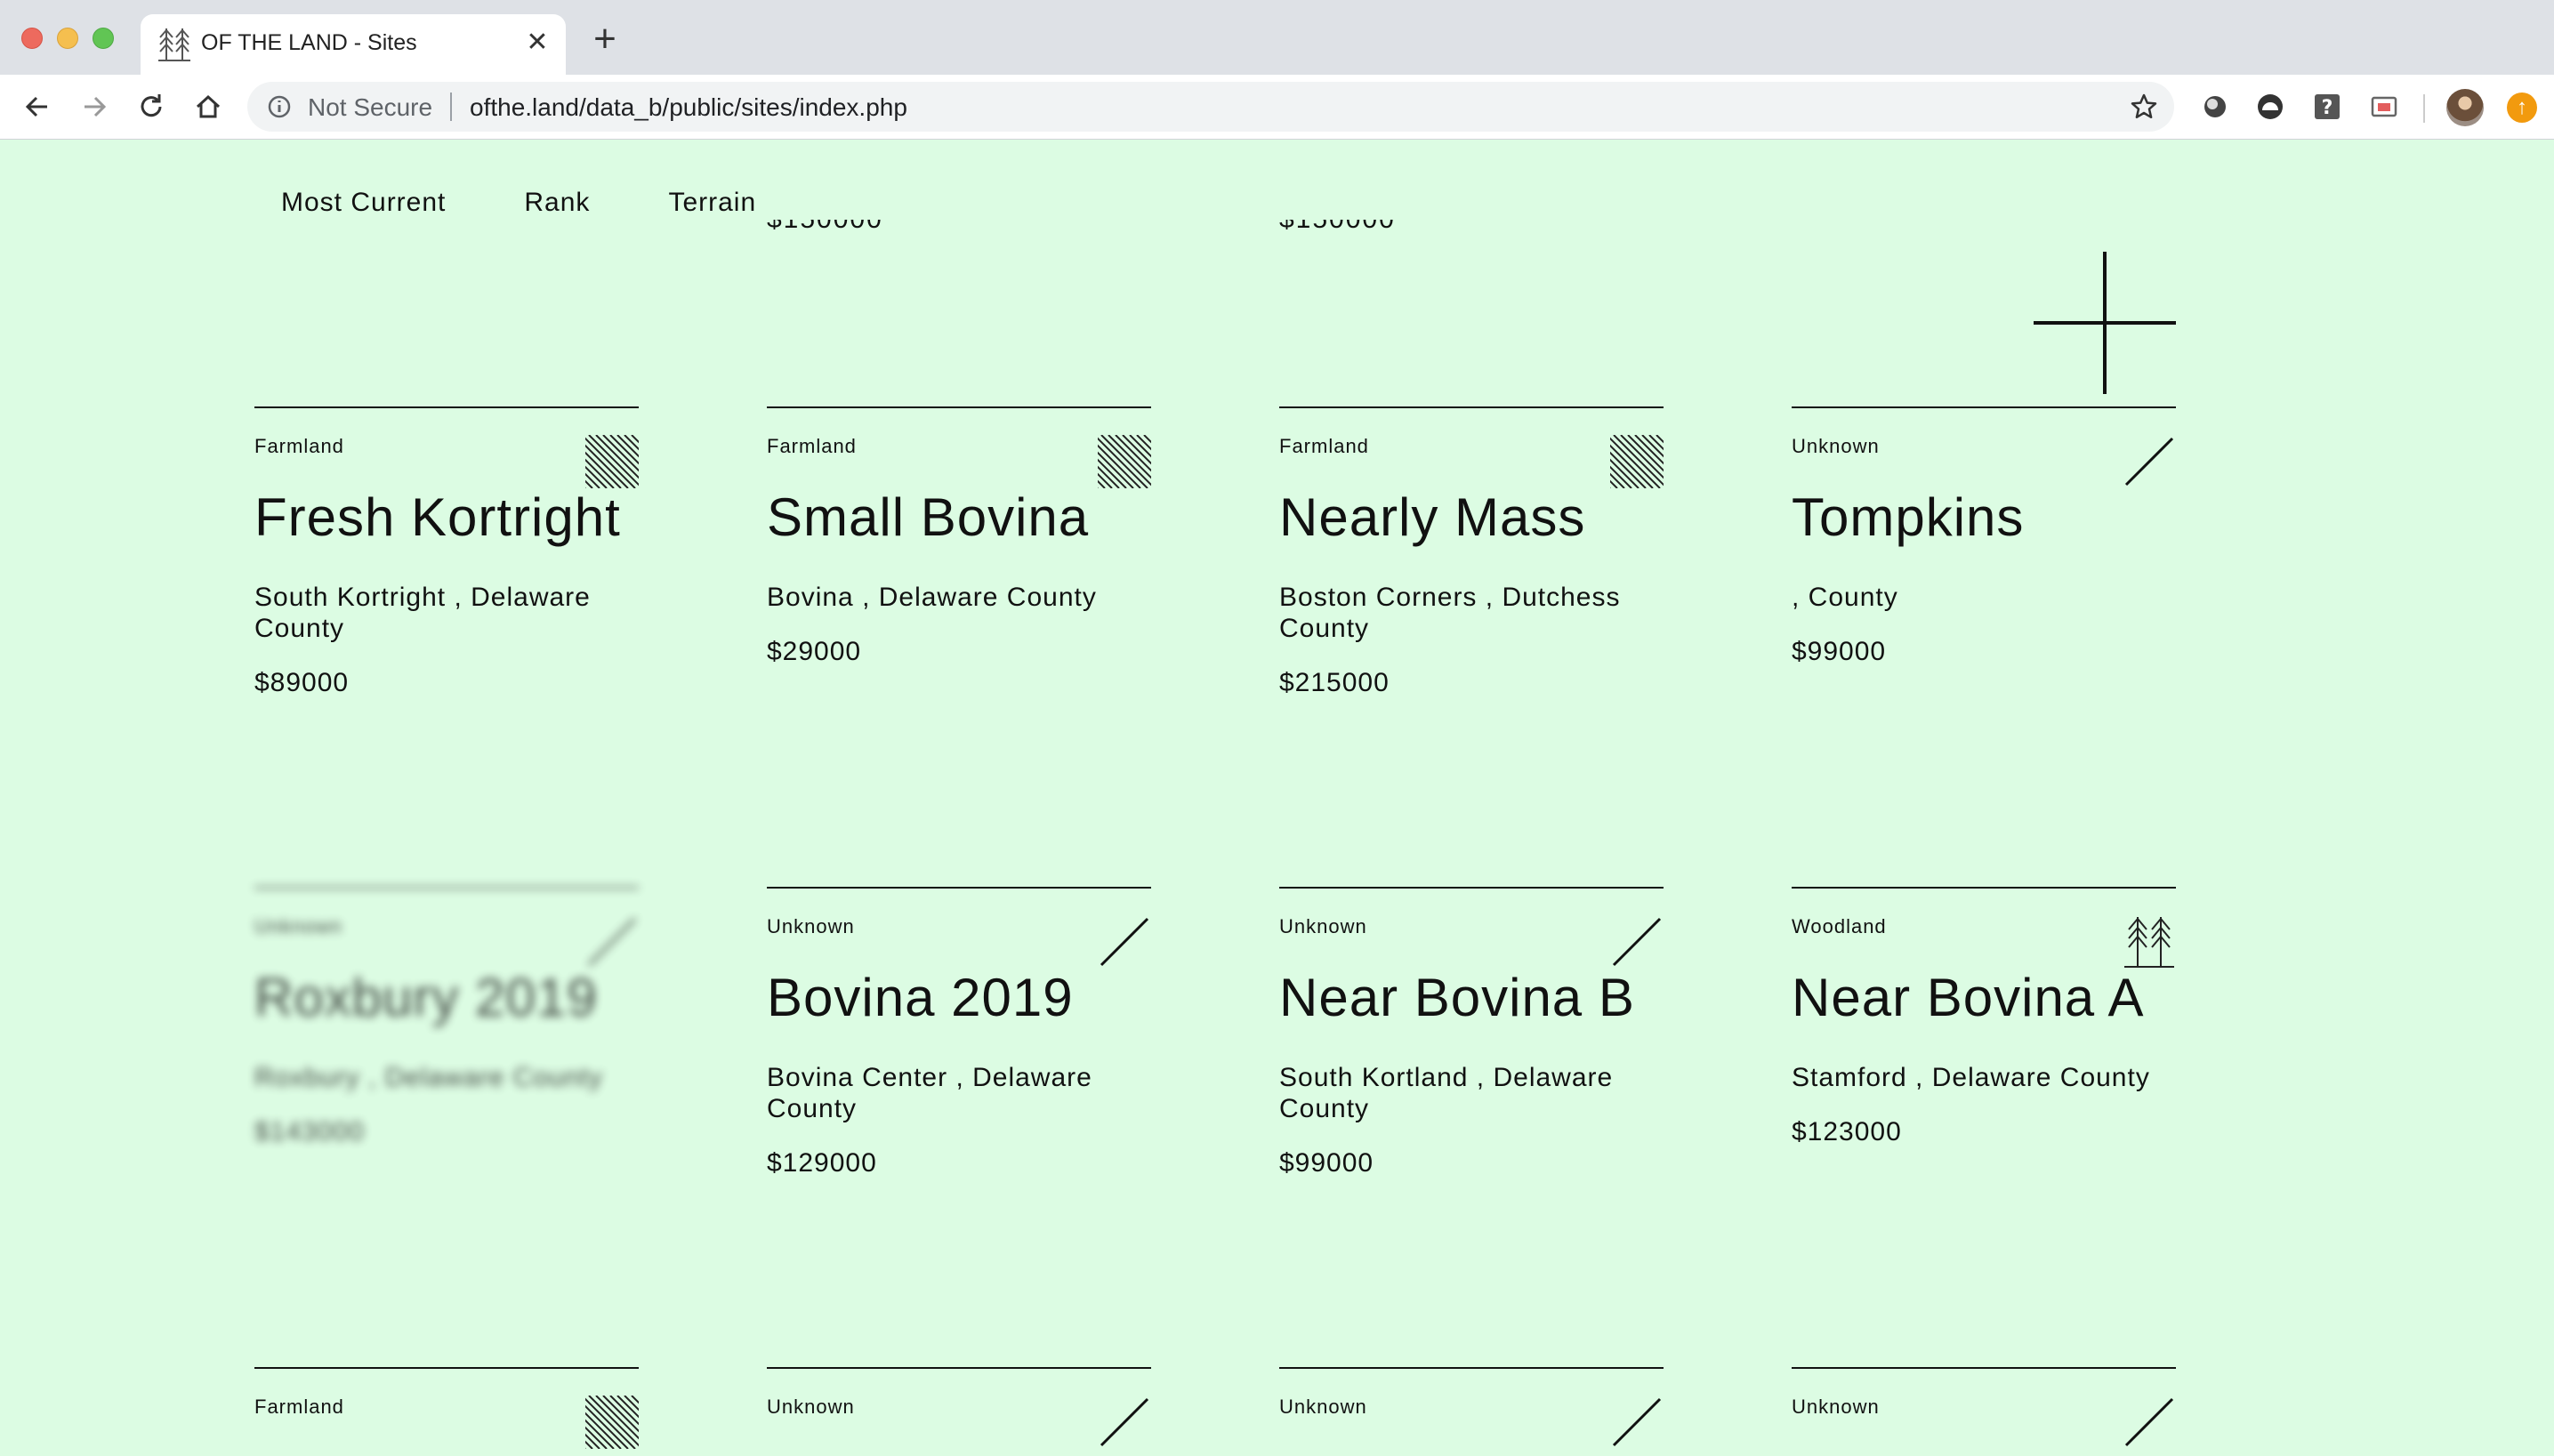  What do you see at coordinates (2522, 108) in the screenshot?
I see `update-icon: ↑` at bounding box center [2522, 108].